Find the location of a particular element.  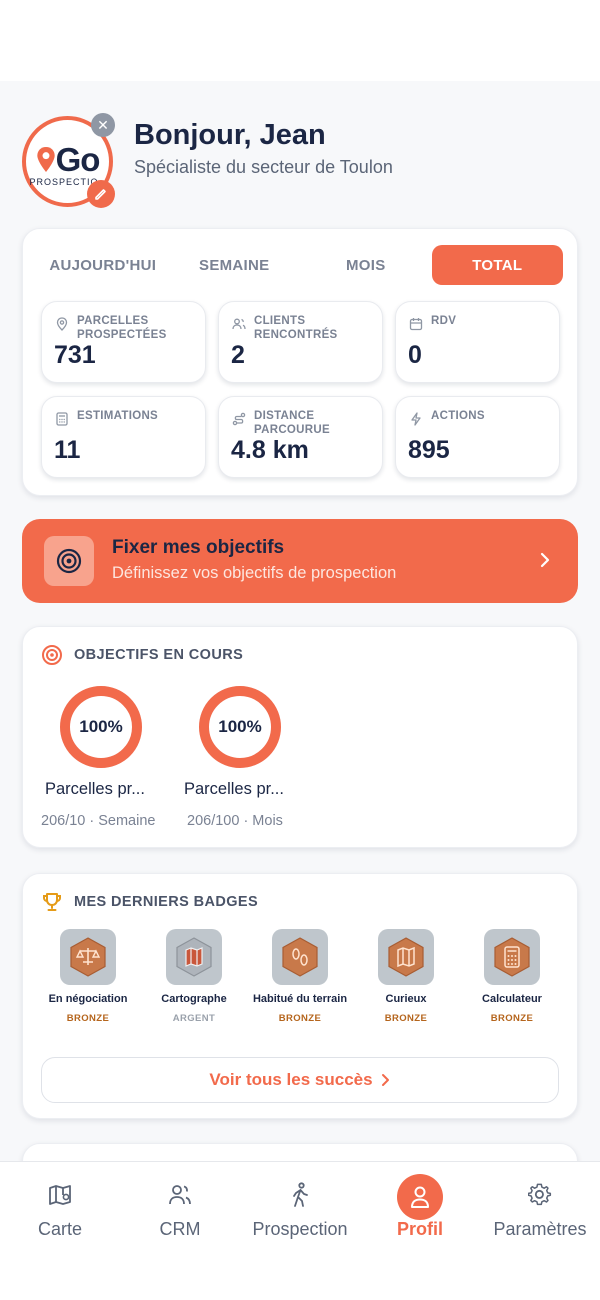

remove-avatar-button: ✕ is located at coordinates (103, 125).